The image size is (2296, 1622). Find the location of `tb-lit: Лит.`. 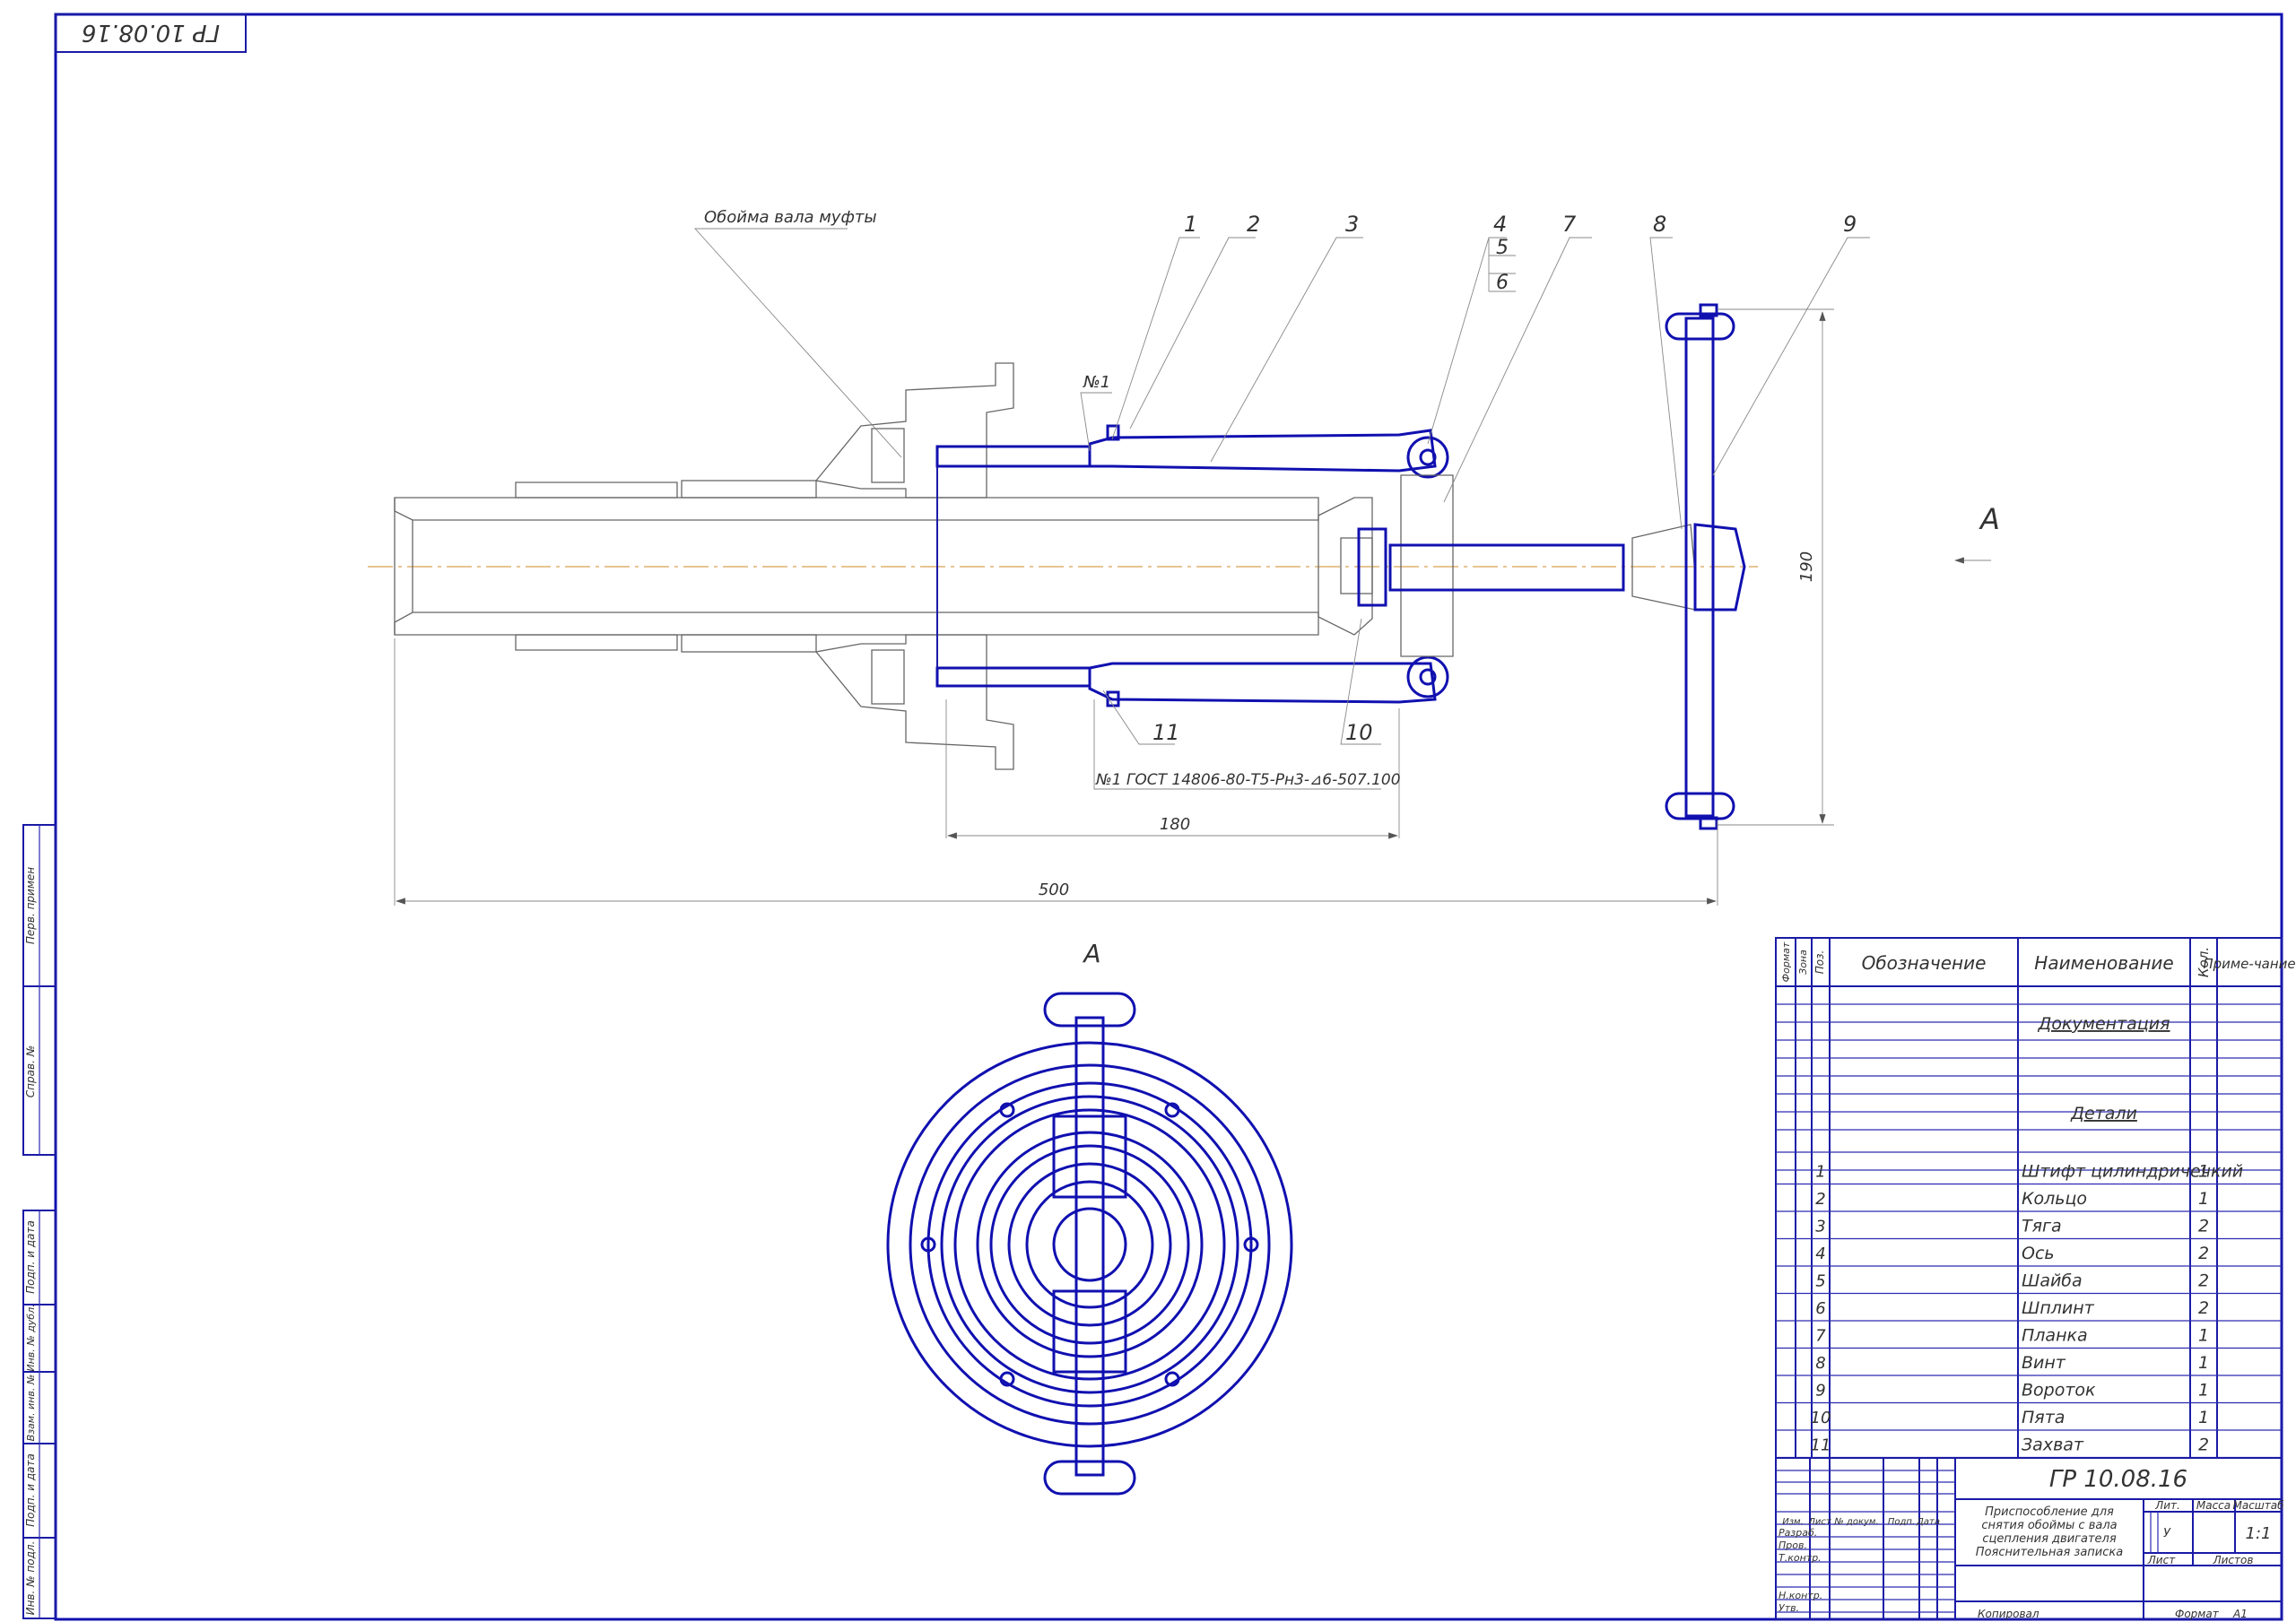

tb-lit: Лит. is located at coordinates (2167, 1505).